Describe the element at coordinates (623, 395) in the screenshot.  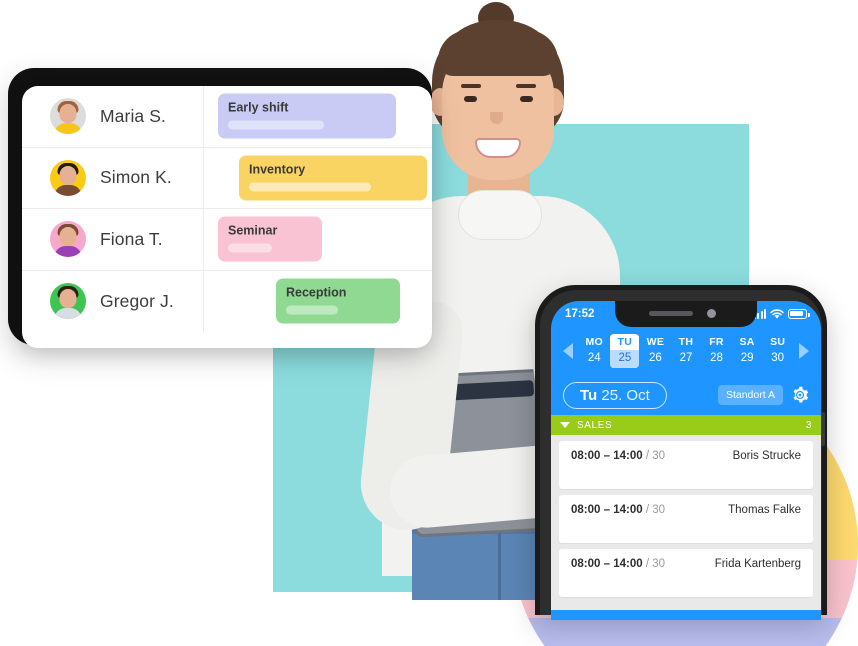
I see `date-rest: 25. Oct` at that location.